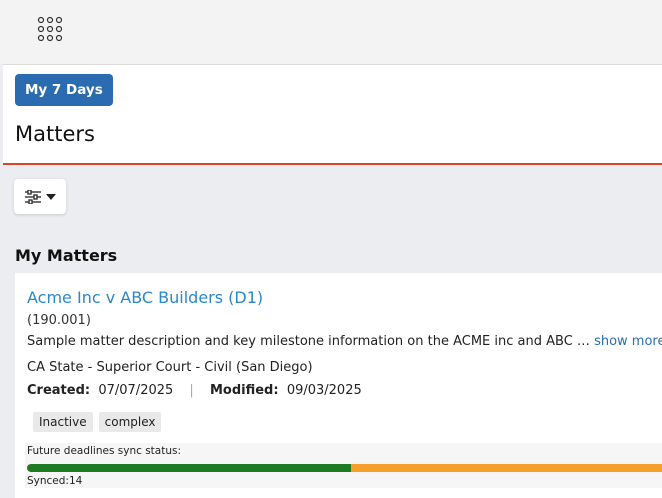 The height and width of the screenshot is (498, 662). I want to click on matter-title-link: Acme Inc v ABC Builders (D1), so click(145, 297).